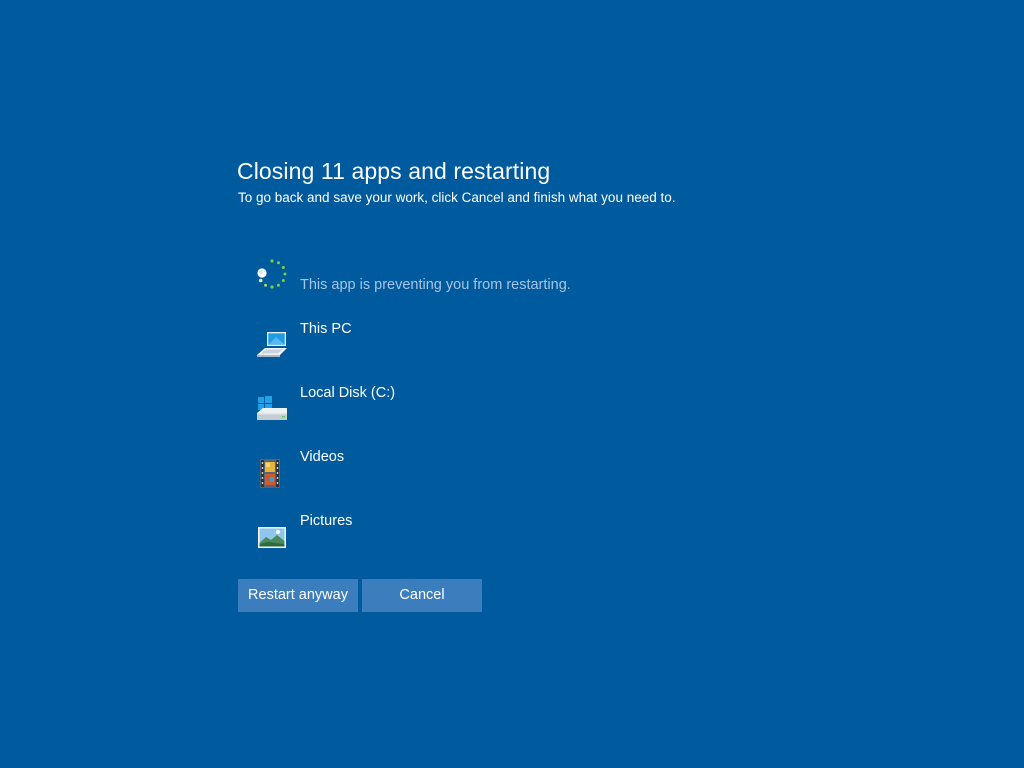 This screenshot has width=1024, height=768. Describe the element at coordinates (272, 274) in the screenshot. I see `loading-spinner-icon` at that location.